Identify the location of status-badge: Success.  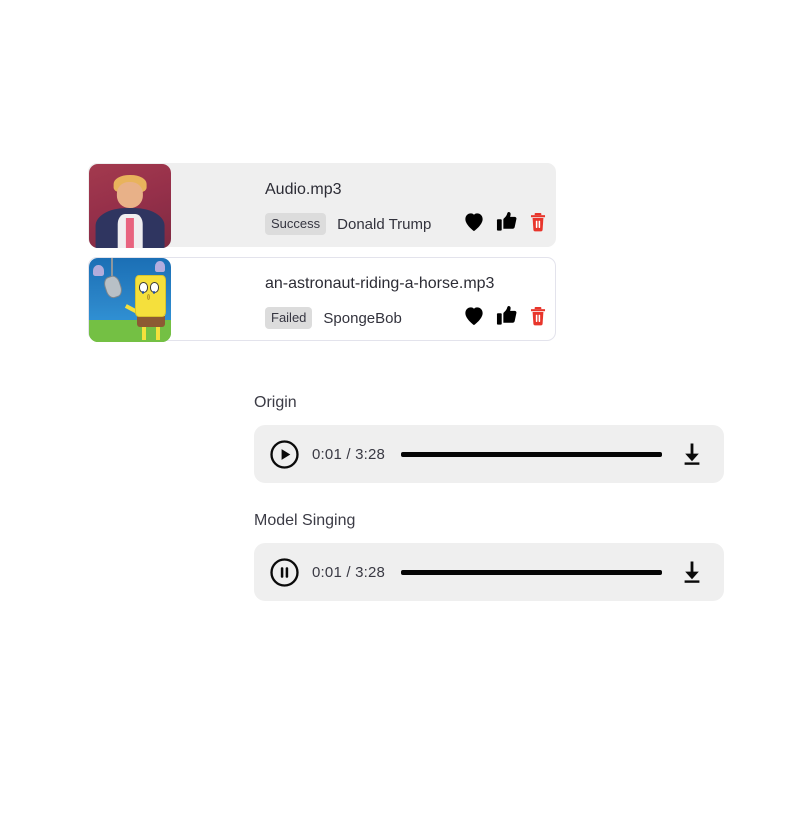
(296, 224).